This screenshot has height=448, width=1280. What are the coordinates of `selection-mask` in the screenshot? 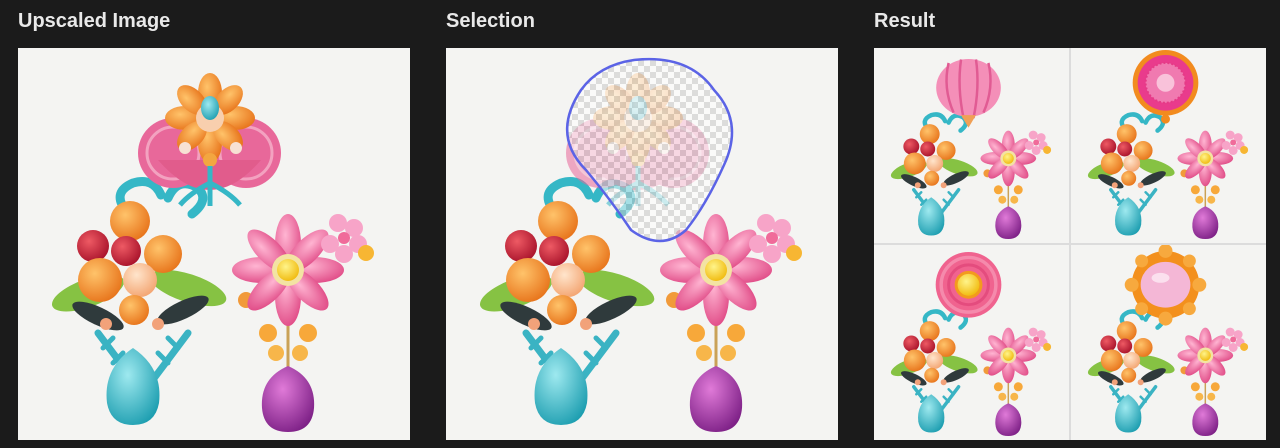 It's located at (649, 150).